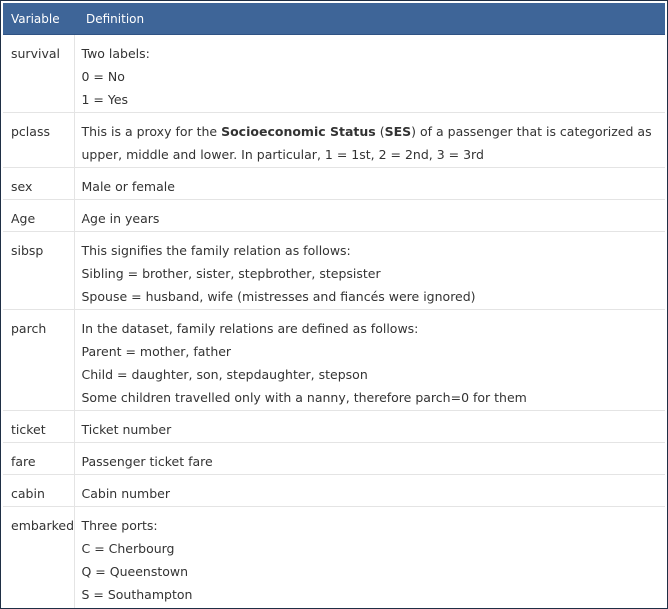 Image resolution: width=668 pixels, height=609 pixels. What do you see at coordinates (120, 218) in the screenshot?
I see `definition-line: Age in years` at bounding box center [120, 218].